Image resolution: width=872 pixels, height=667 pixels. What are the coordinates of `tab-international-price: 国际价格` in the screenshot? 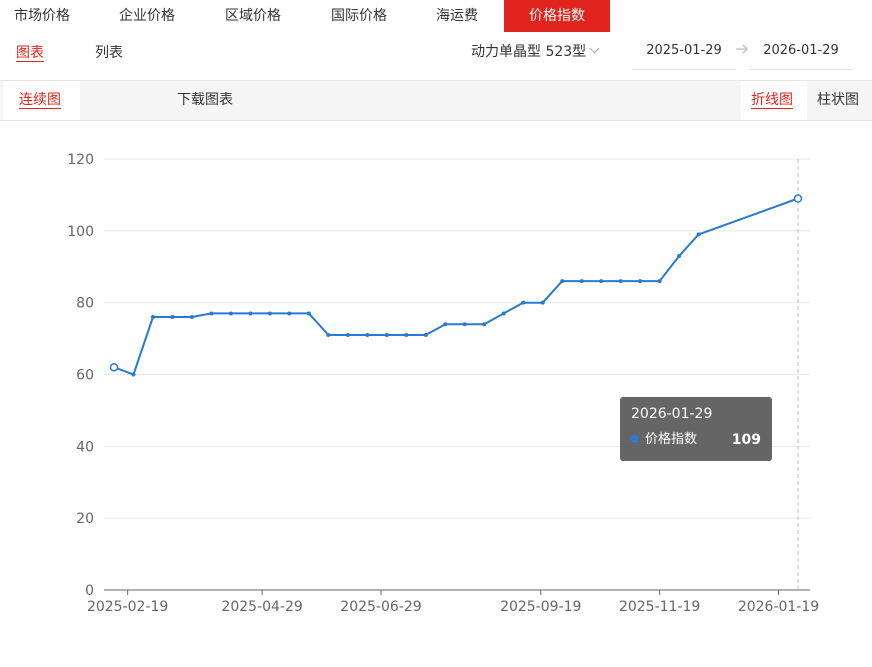 It's located at (359, 16).